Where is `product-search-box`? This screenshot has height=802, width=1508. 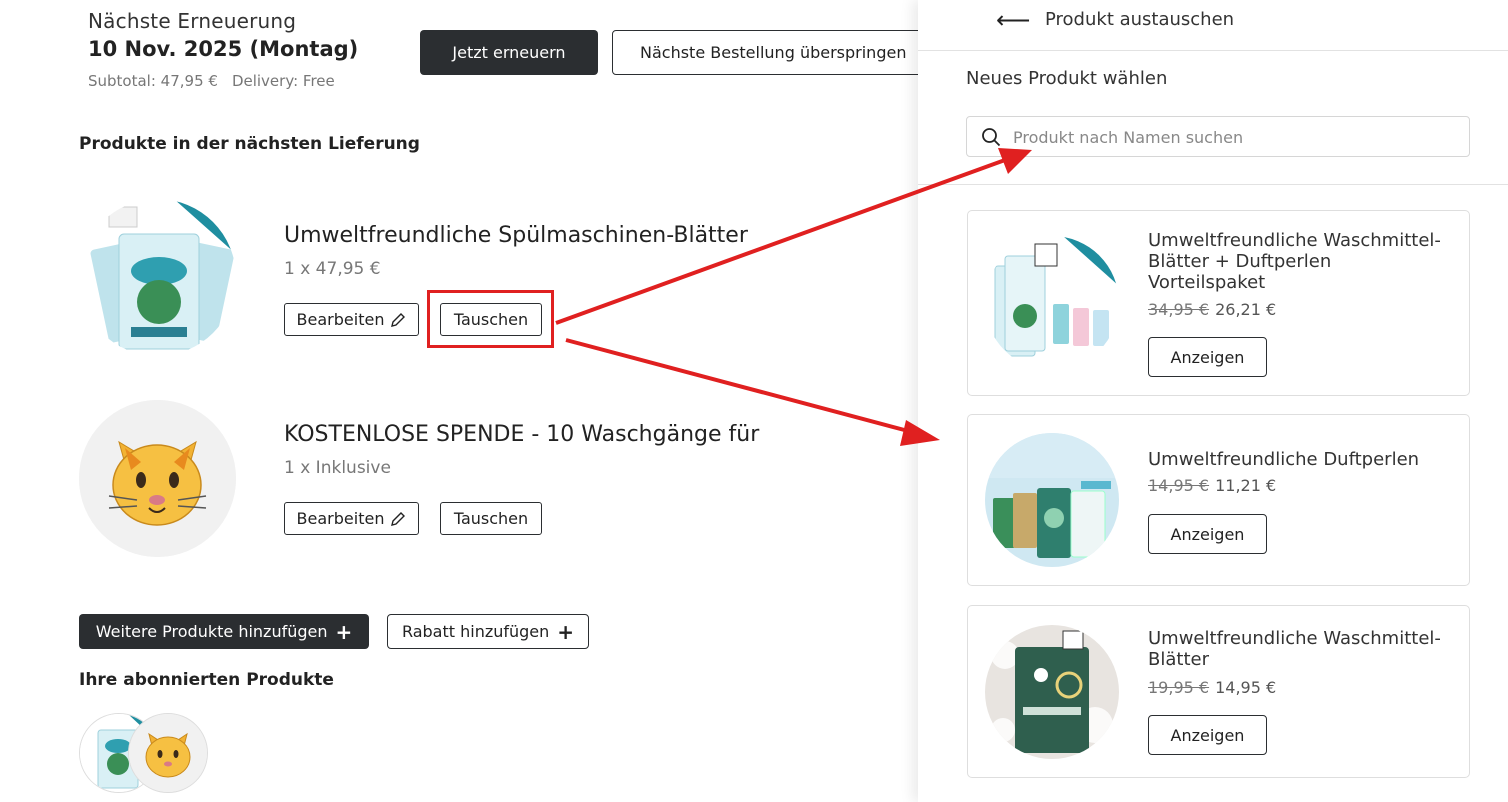 product-search-box is located at coordinates (1218, 136).